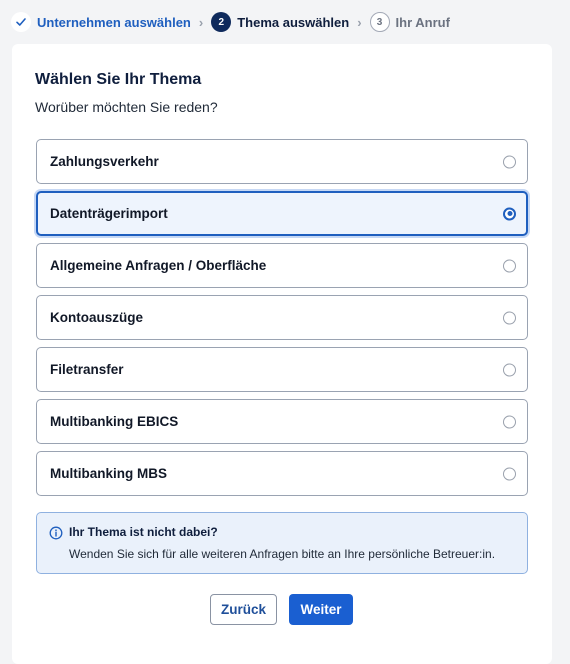 The width and height of the screenshot is (570, 664). Describe the element at coordinates (21, 22) in the screenshot. I see `check-icon` at that location.